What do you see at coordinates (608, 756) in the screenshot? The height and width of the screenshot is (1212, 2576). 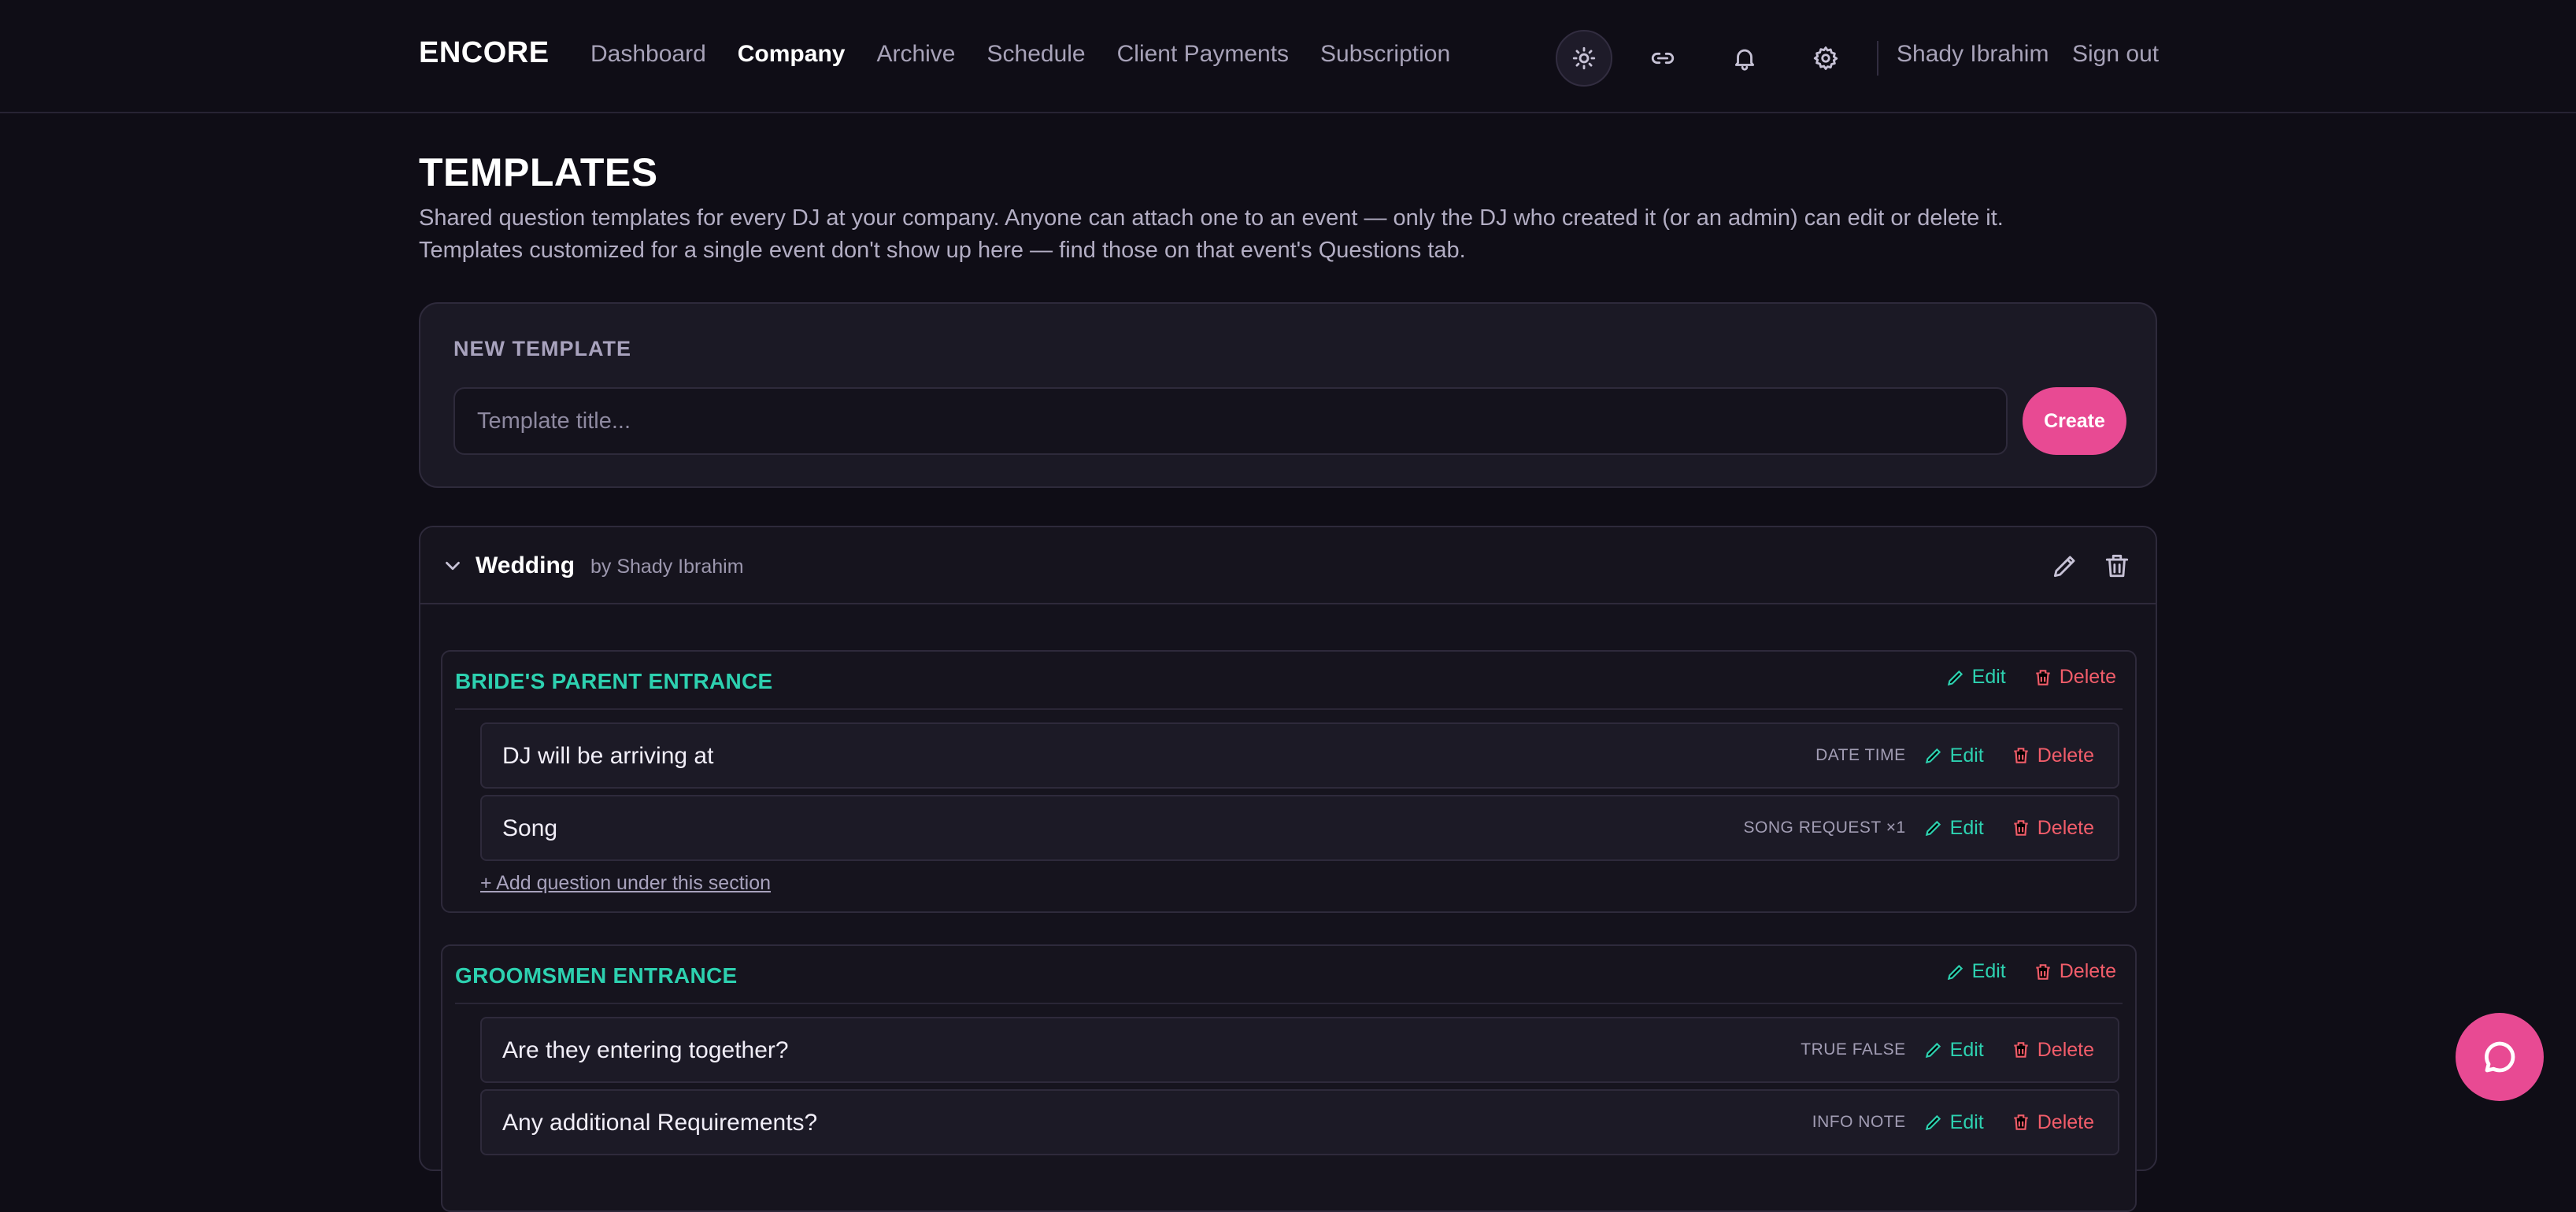 I see `question-text: DJ will be arriving at` at bounding box center [608, 756].